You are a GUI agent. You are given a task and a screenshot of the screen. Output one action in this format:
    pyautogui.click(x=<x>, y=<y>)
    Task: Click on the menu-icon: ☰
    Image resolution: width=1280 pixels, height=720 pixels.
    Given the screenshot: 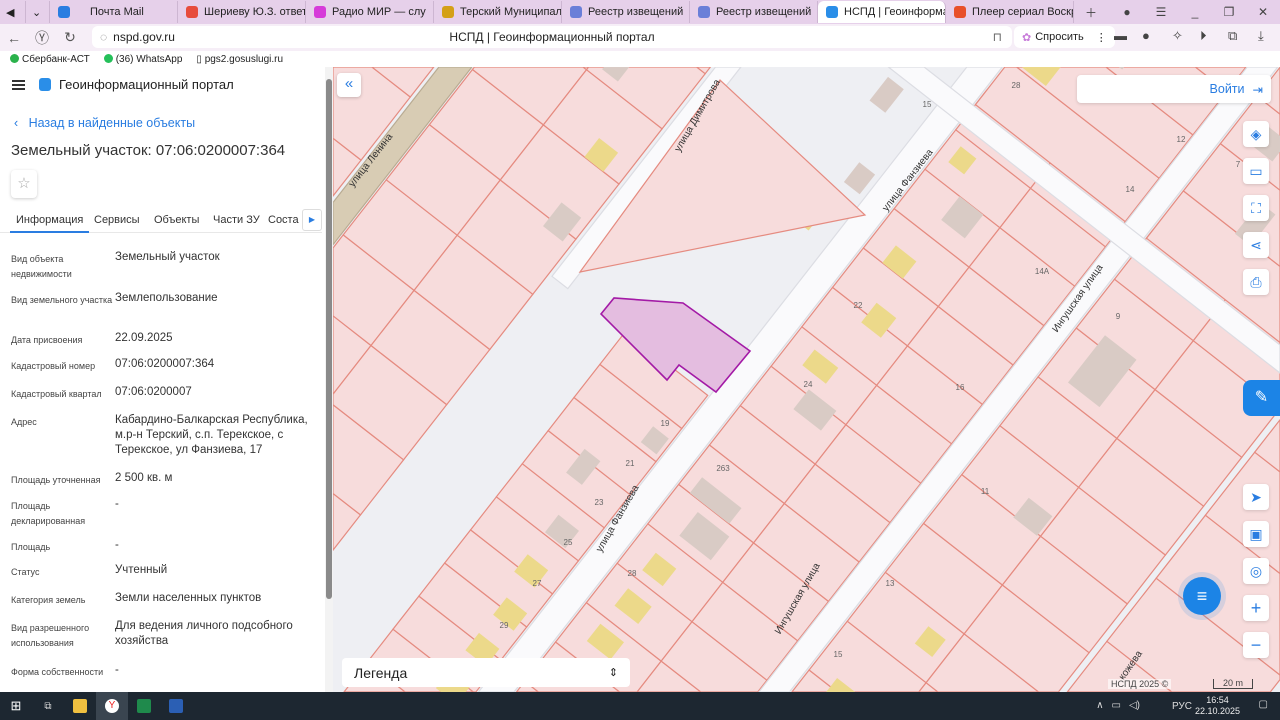 What is the action you would take?
    pyautogui.click(x=1161, y=12)
    